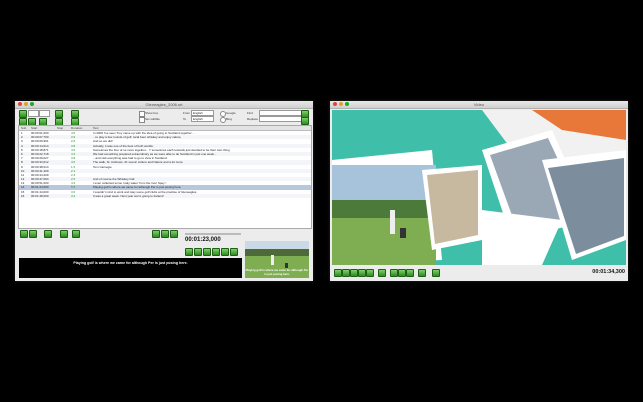 The width and height of the screenshot is (643, 402). Describe the element at coordinates (225, 252) in the screenshot. I see `next-sub-icon` at that location.